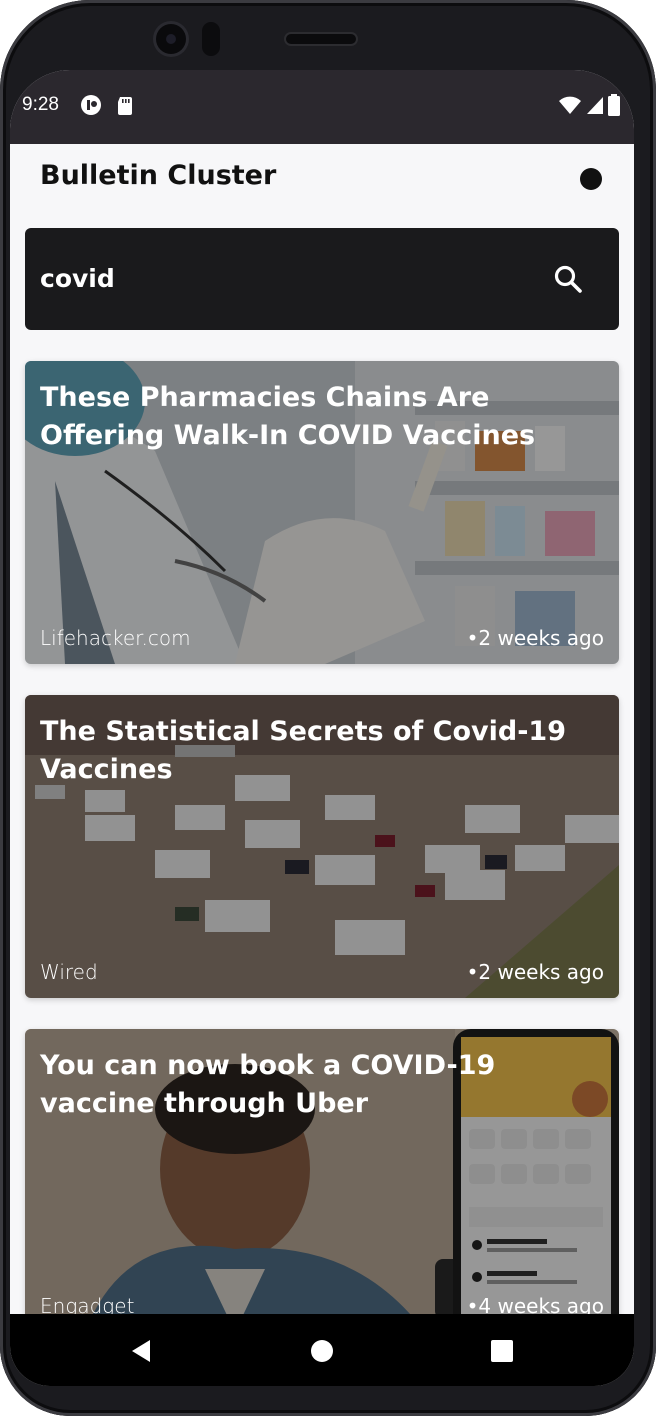 This screenshot has height=1416, width=656. Describe the element at coordinates (211, 39) in the screenshot. I see `sensor-icon` at that location.